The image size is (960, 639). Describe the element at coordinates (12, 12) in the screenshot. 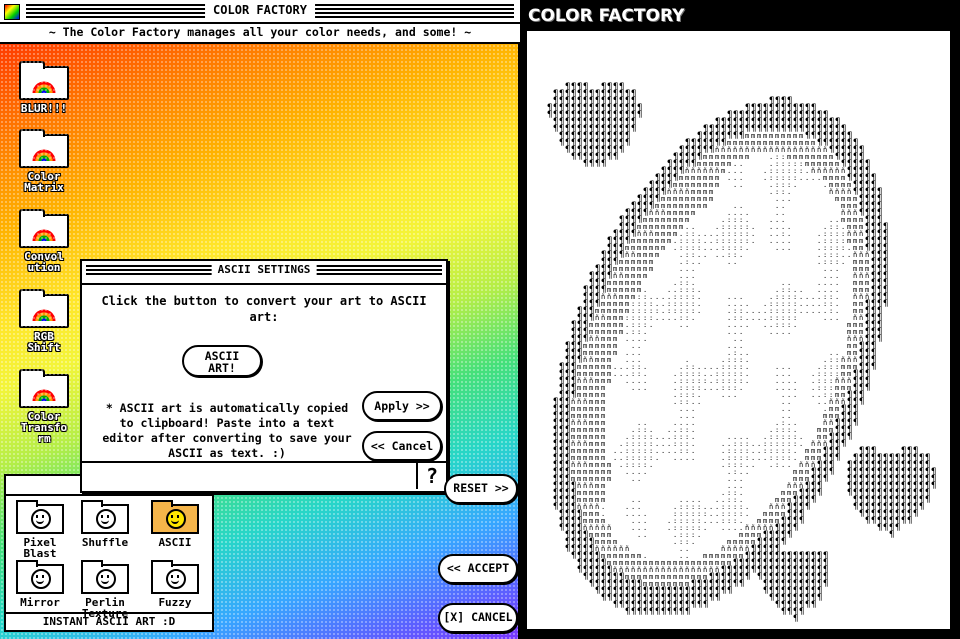

I see `app-icon` at that location.